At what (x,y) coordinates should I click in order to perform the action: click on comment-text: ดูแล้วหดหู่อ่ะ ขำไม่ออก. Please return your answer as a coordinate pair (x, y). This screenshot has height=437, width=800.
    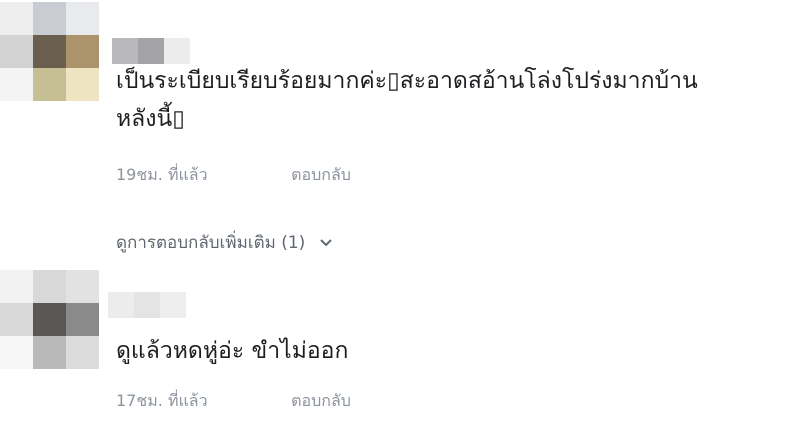
    Looking at the image, I should click on (232, 351).